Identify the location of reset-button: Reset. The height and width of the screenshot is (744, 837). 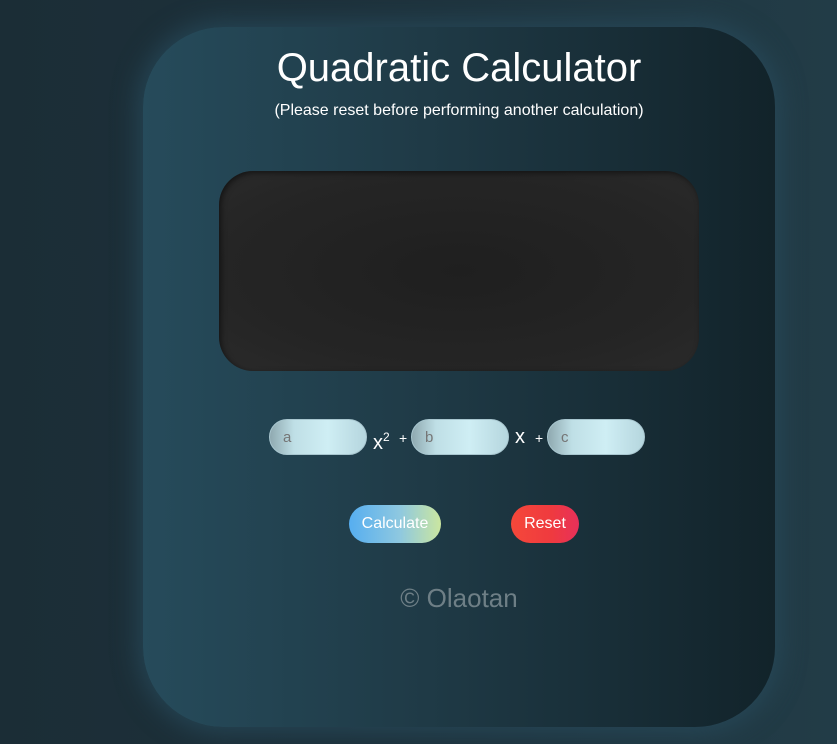
(545, 524).